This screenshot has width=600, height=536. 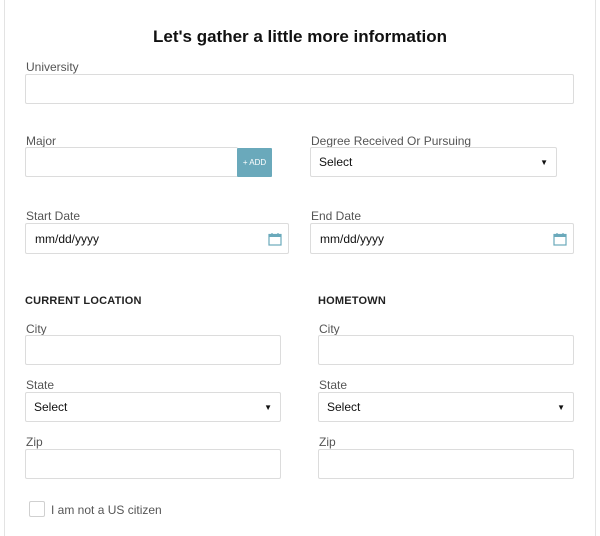 I want to click on current-state-label: State, so click(x=40, y=385).